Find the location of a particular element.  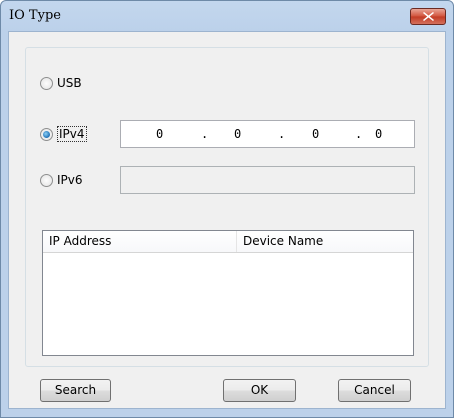

title-bar: IO Type is located at coordinates (227, 16).